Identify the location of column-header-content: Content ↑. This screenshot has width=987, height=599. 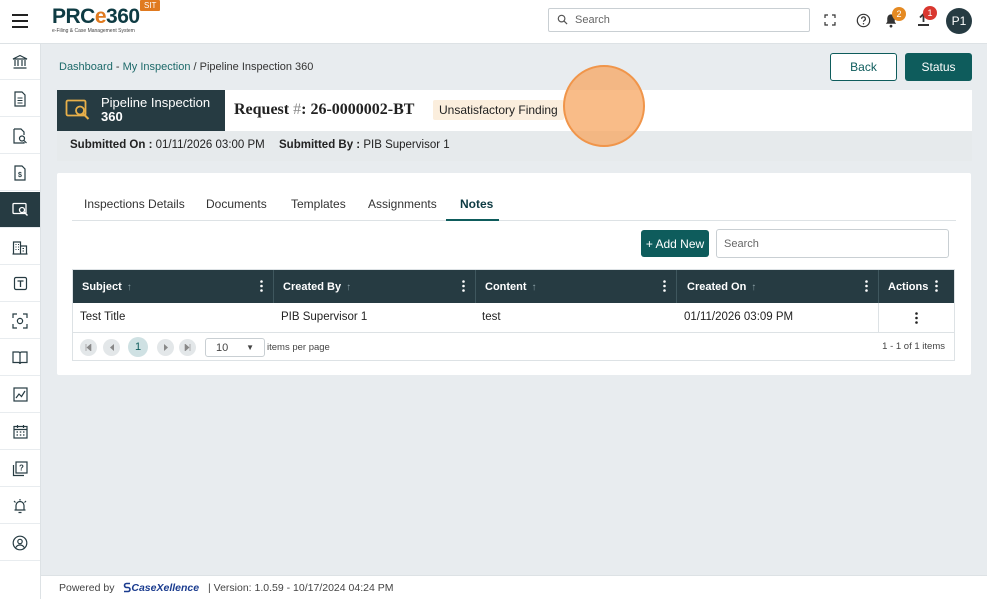
(576, 286).